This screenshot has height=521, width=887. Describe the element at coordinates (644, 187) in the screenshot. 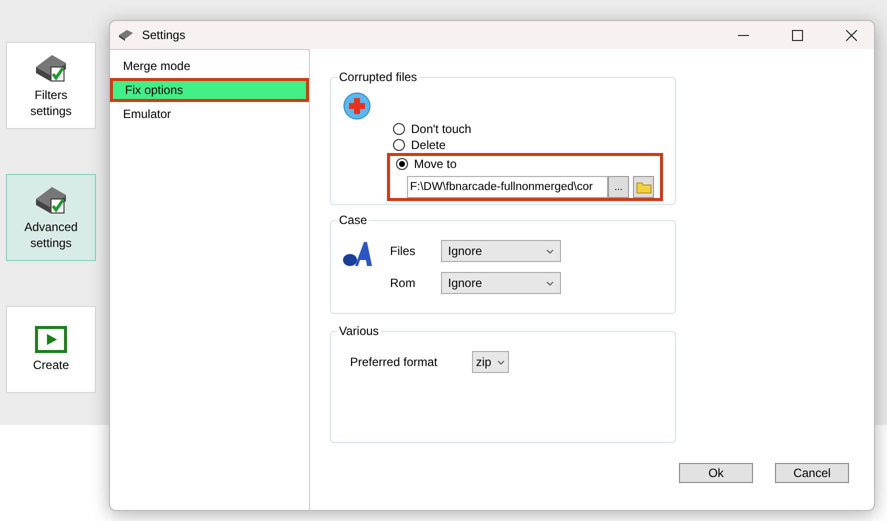

I see `folder-icon` at that location.